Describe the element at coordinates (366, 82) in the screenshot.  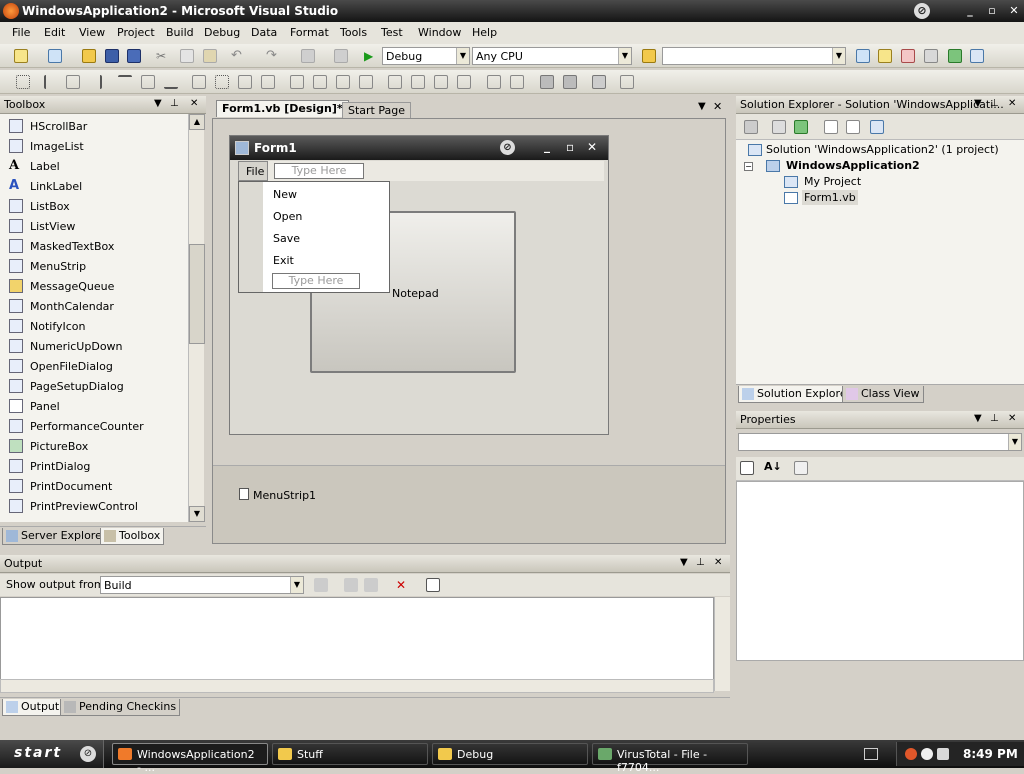
I see `remove-horizontal-spacing-icon` at that location.